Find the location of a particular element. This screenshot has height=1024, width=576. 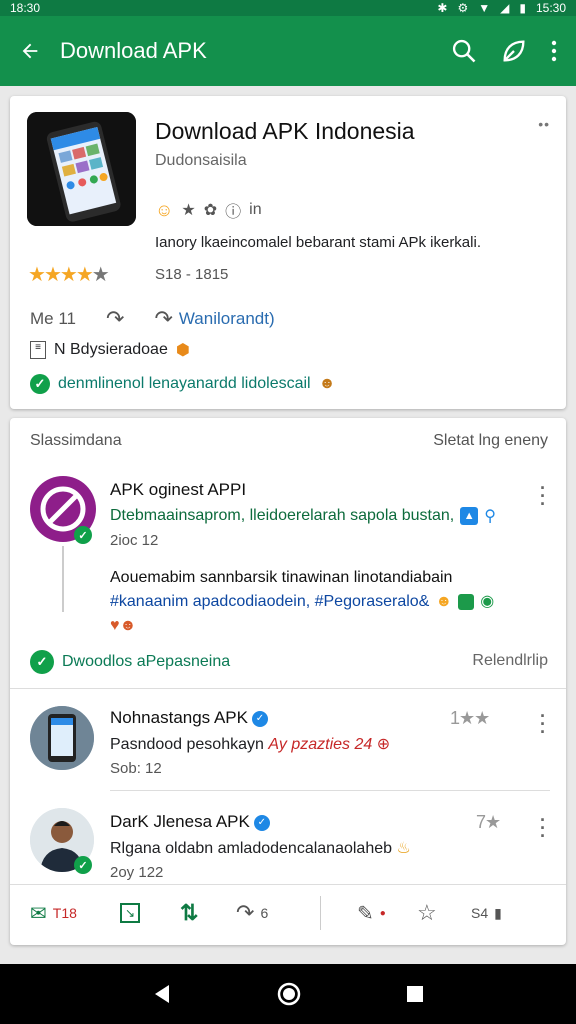

edit-button: ✎ ● is located at coordinates (387, 913).